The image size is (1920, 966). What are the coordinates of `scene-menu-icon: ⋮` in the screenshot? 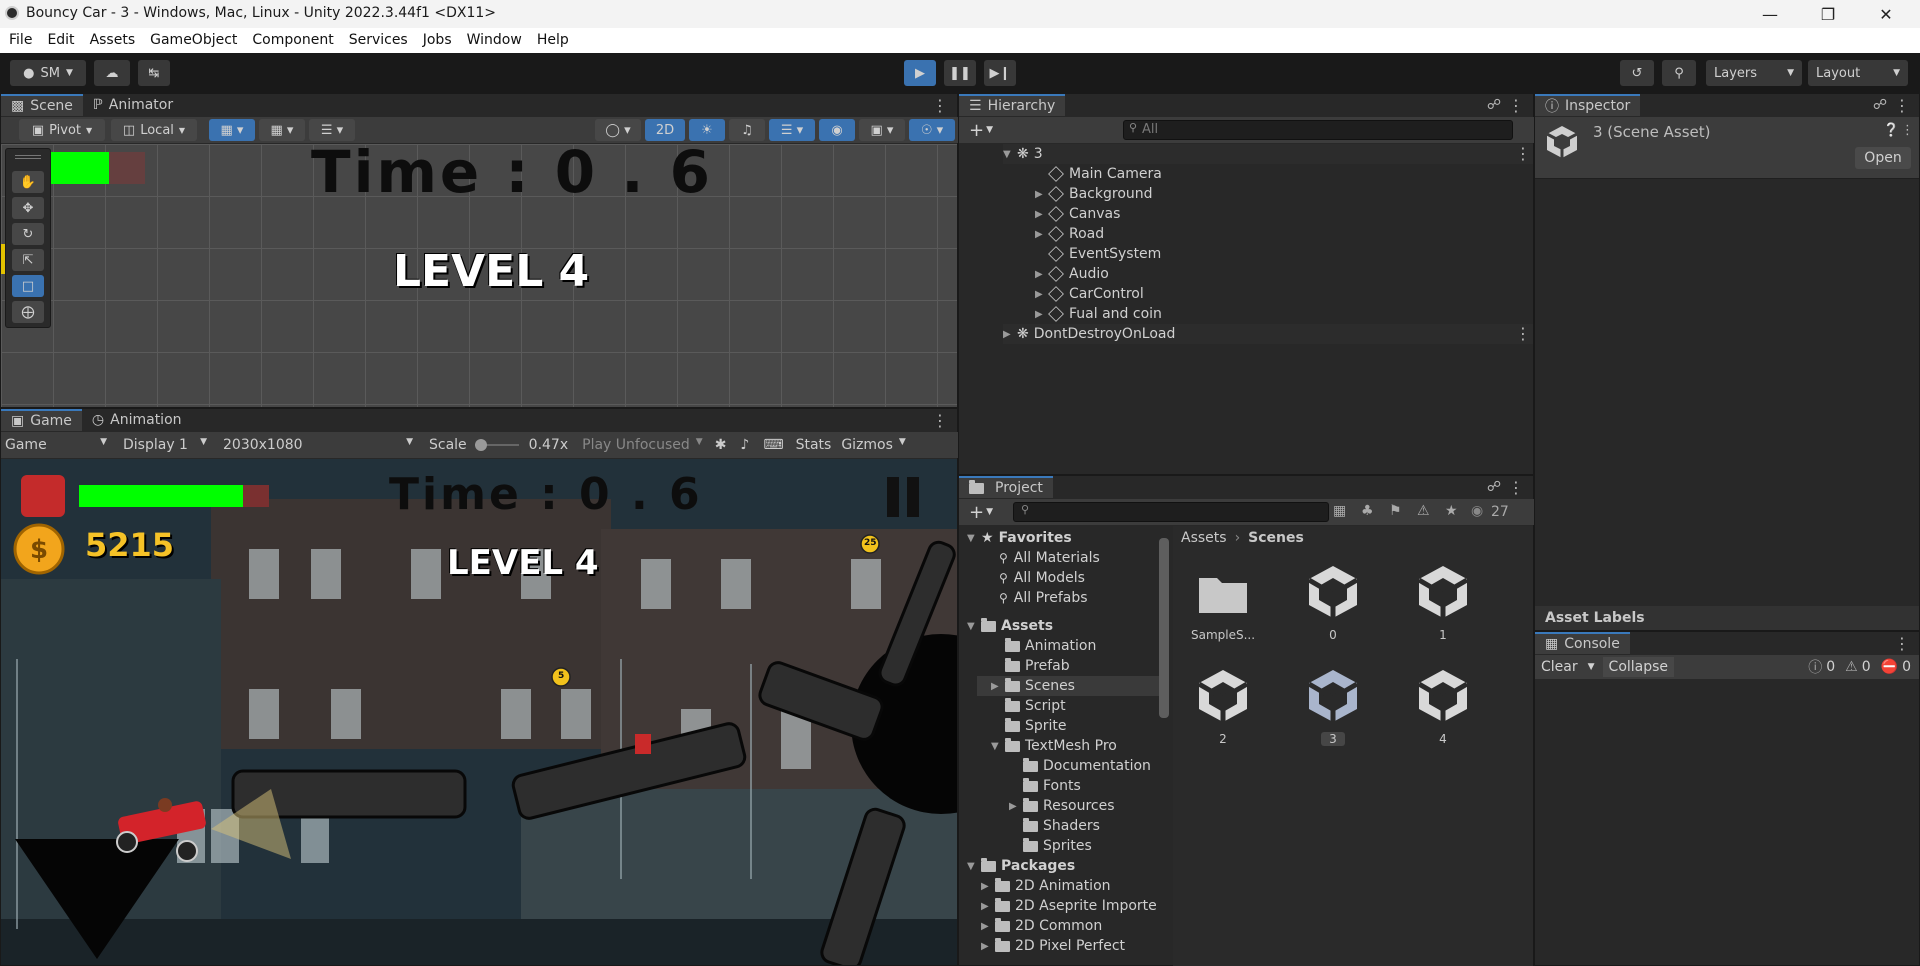 It's located at (1523, 153).